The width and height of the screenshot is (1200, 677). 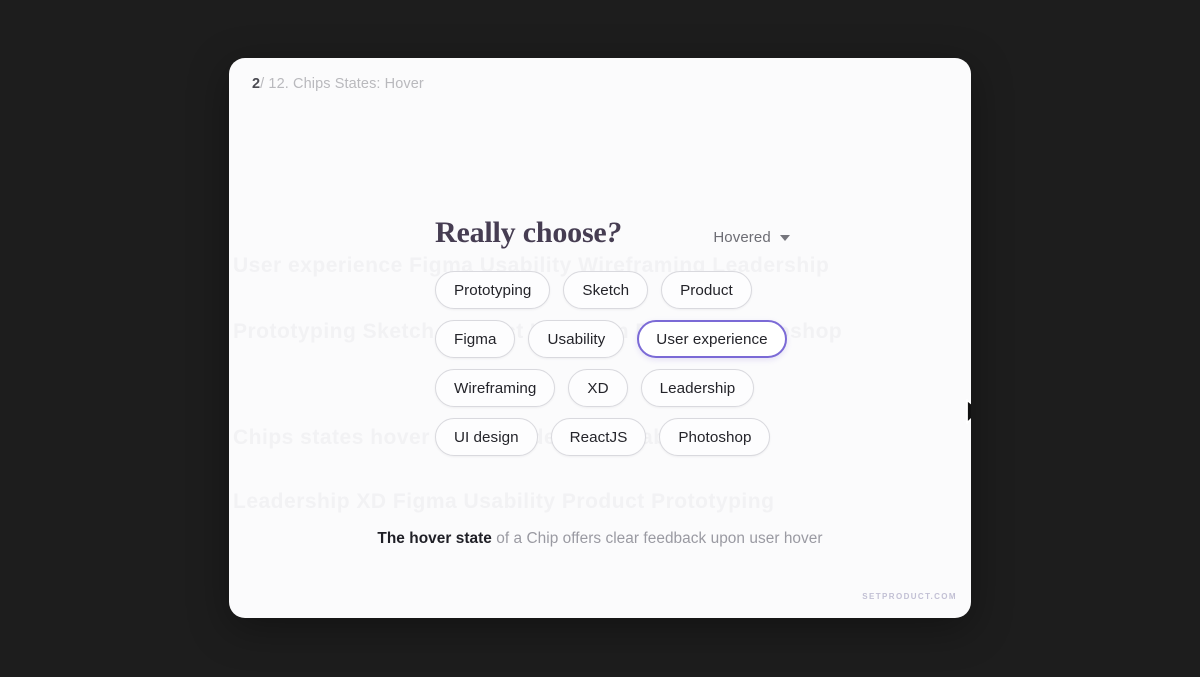 I want to click on chip-wireframing: Wireframing, so click(x=495, y=388).